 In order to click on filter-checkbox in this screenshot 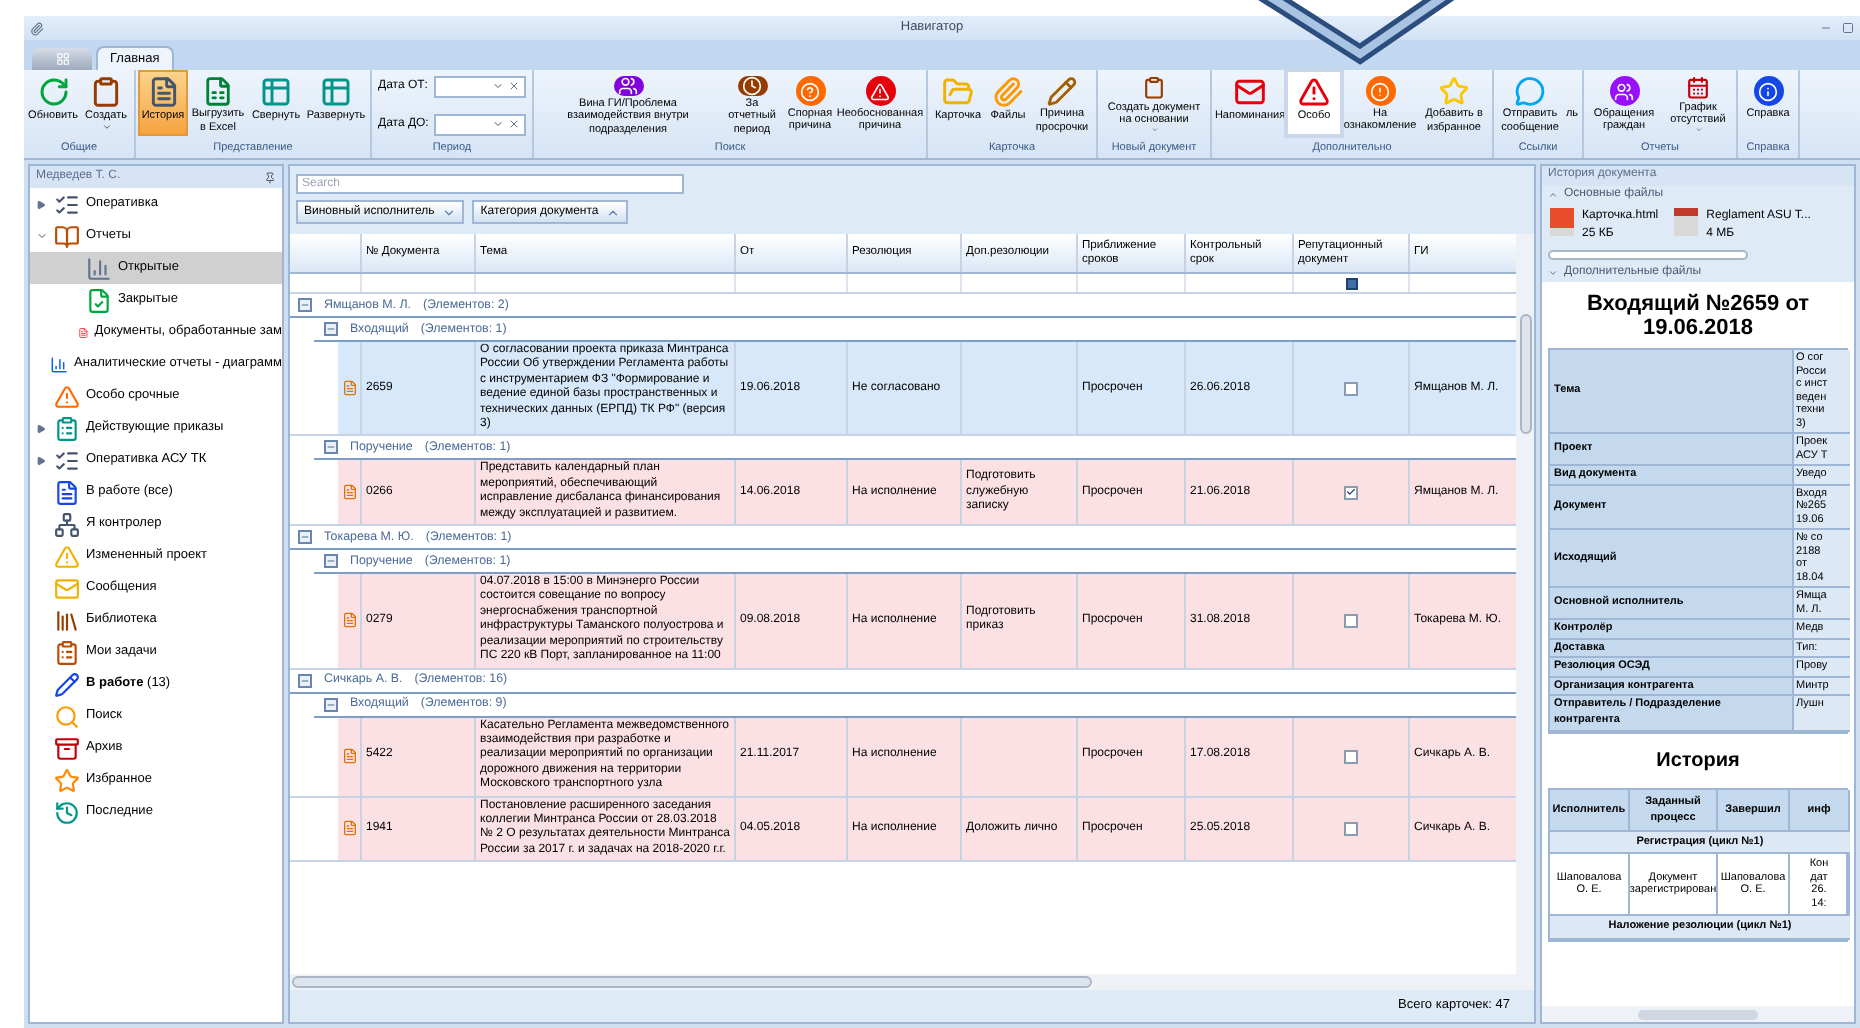, I will do `click(1351, 283)`.